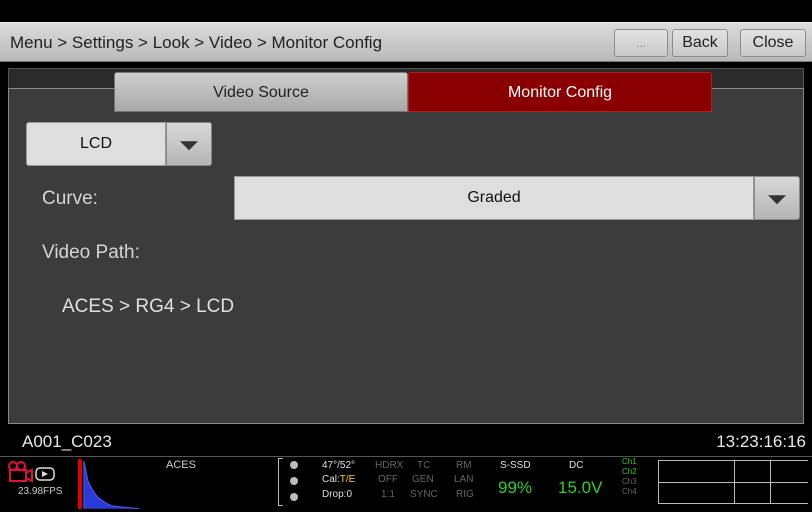  Describe the element at coordinates (576, 465) in the screenshot. I see `power-label: DC` at that location.